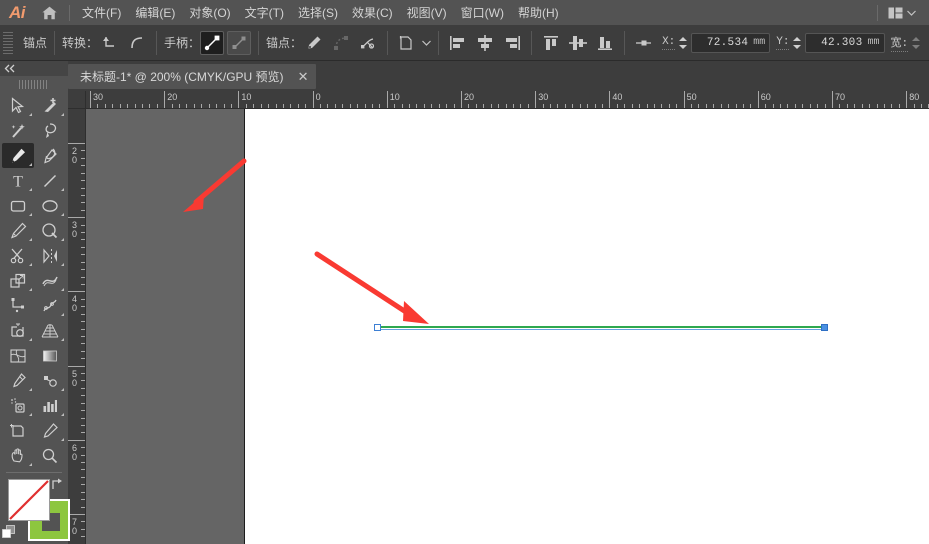 The height and width of the screenshot is (544, 929). Describe the element at coordinates (8, 42) in the screenshot. I see `control-bar-grip` at that location.